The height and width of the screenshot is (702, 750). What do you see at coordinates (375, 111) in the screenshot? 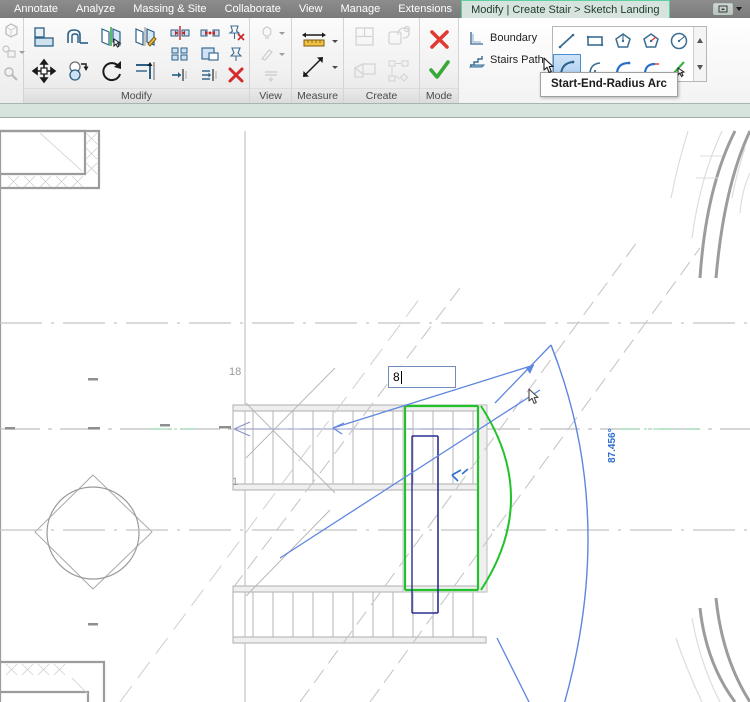
I see `options-bar` at bounding box center [375, 111].